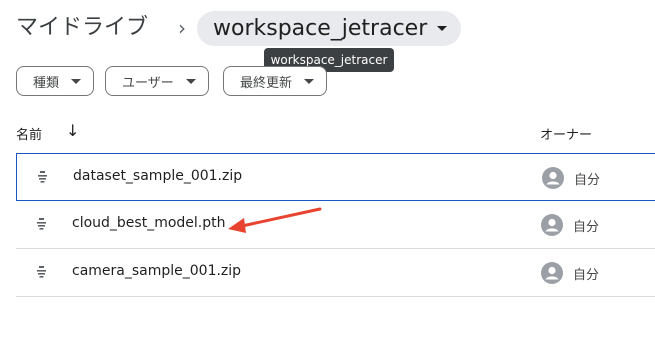 The width and height of the screenshot is (655, 355). I want to click on file-row: camera_sample_001.zip 自分, so click(335, 273).